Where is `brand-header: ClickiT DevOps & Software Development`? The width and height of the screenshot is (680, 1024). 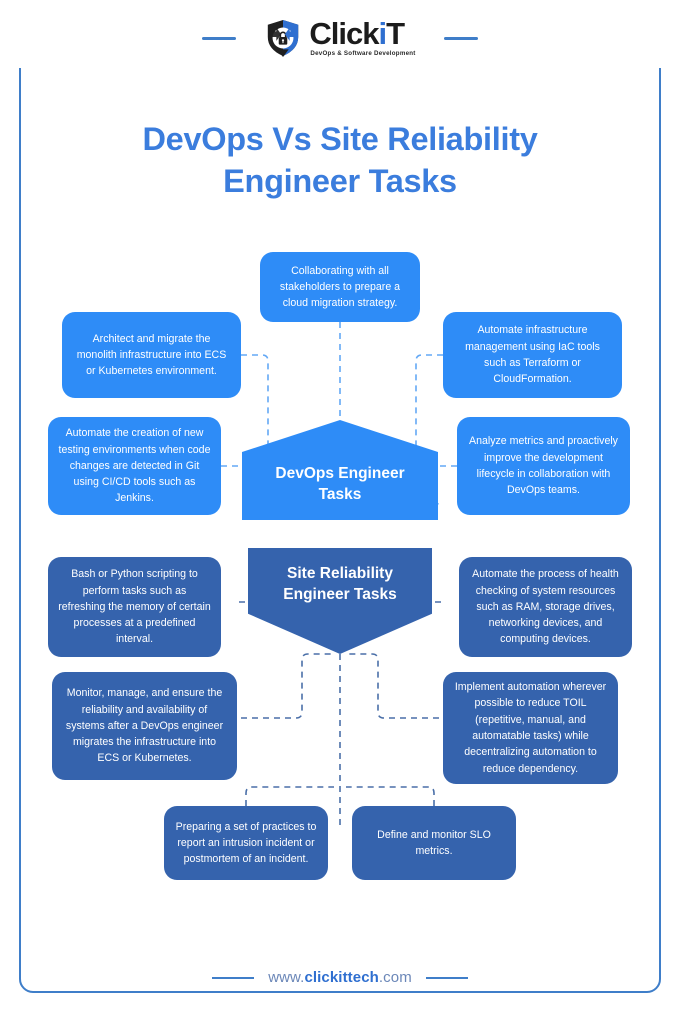
brand-header: ClickiT DevOps & Software Development is located at coordinates (340, 38).